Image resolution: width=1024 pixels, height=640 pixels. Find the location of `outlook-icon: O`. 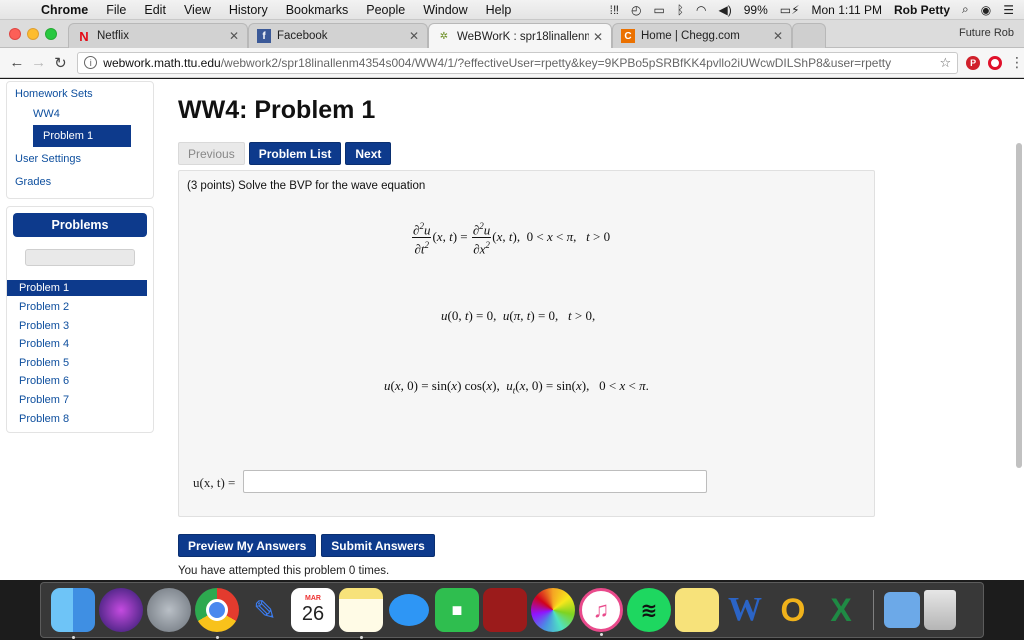

outlook-icon: O is located at coordinates (793, 610).